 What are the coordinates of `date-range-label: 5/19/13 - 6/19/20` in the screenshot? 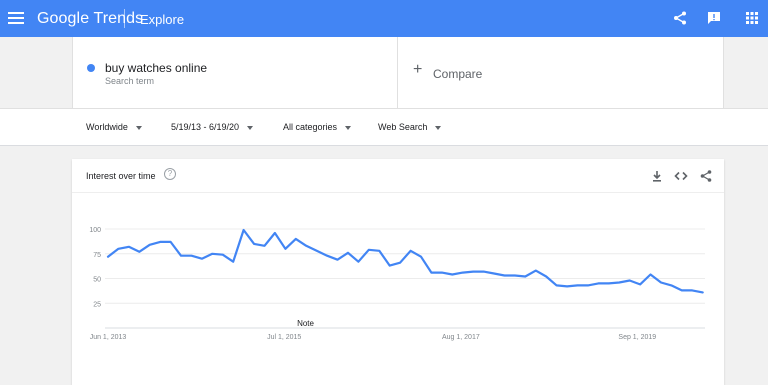 It's located at (205, 127).